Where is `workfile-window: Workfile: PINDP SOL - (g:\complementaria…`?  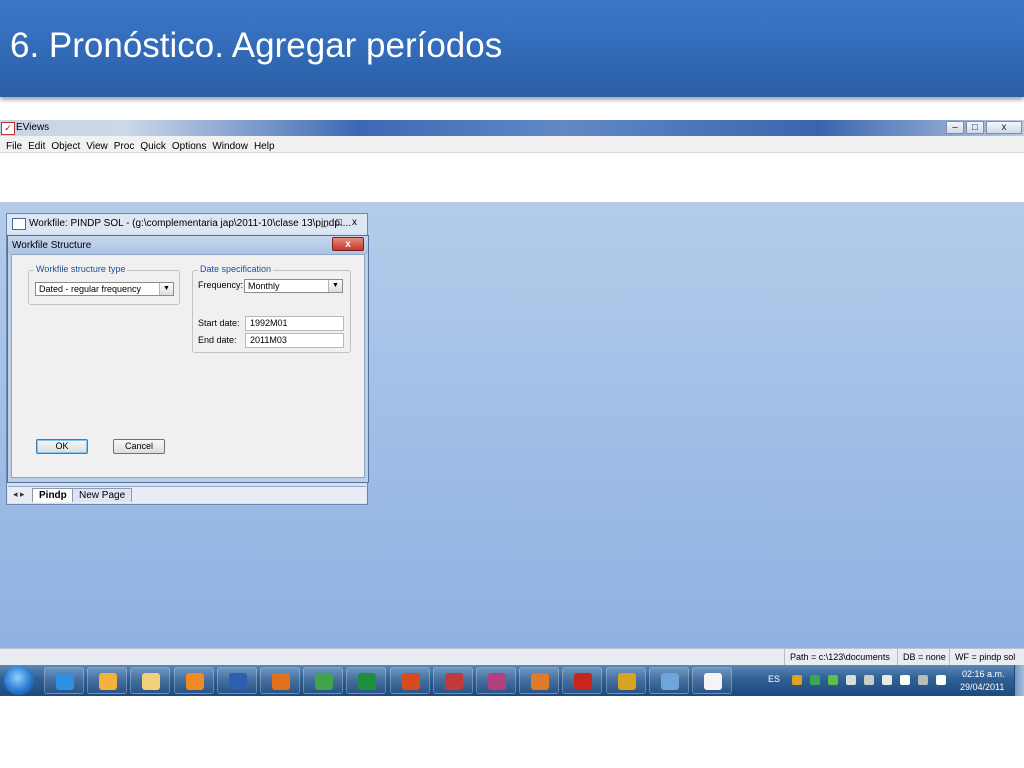 workfile-window: Workfile: PINDP SOL - (g:\complementaria… is located at coordinates (187, 359).